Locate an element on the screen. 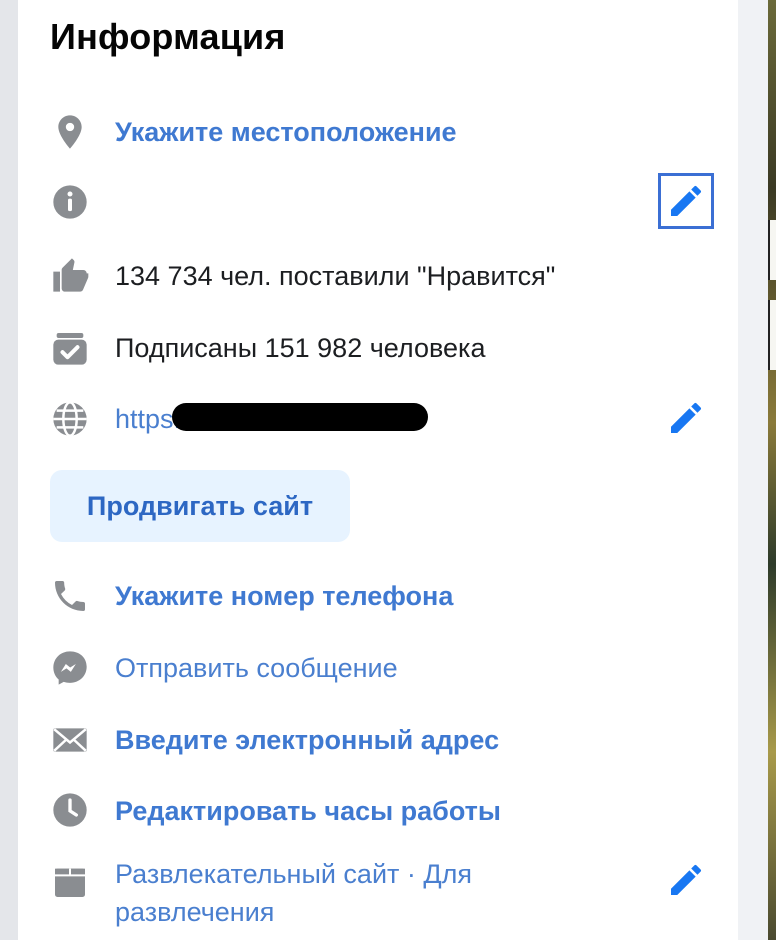 The height and width of the screenshot is (940, 776). location-pin-icon is located at coordinates (70, 132).